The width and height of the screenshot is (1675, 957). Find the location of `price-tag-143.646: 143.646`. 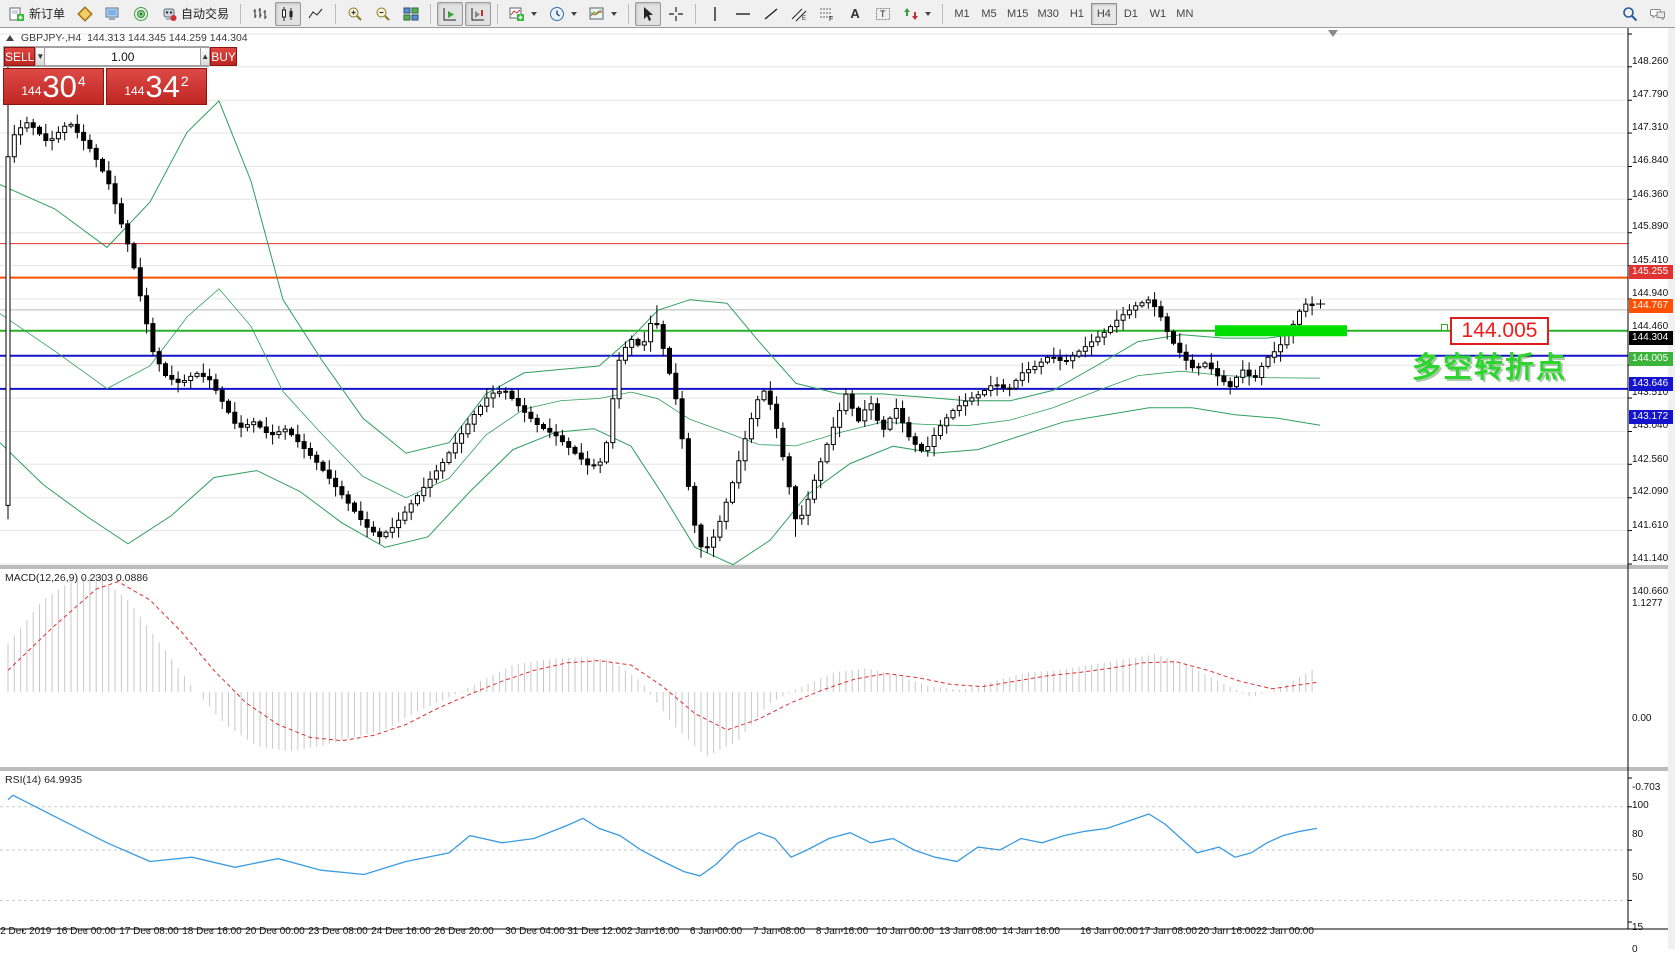

price-tag-143.646: 143.646 is located at coordinates (1651, 383).